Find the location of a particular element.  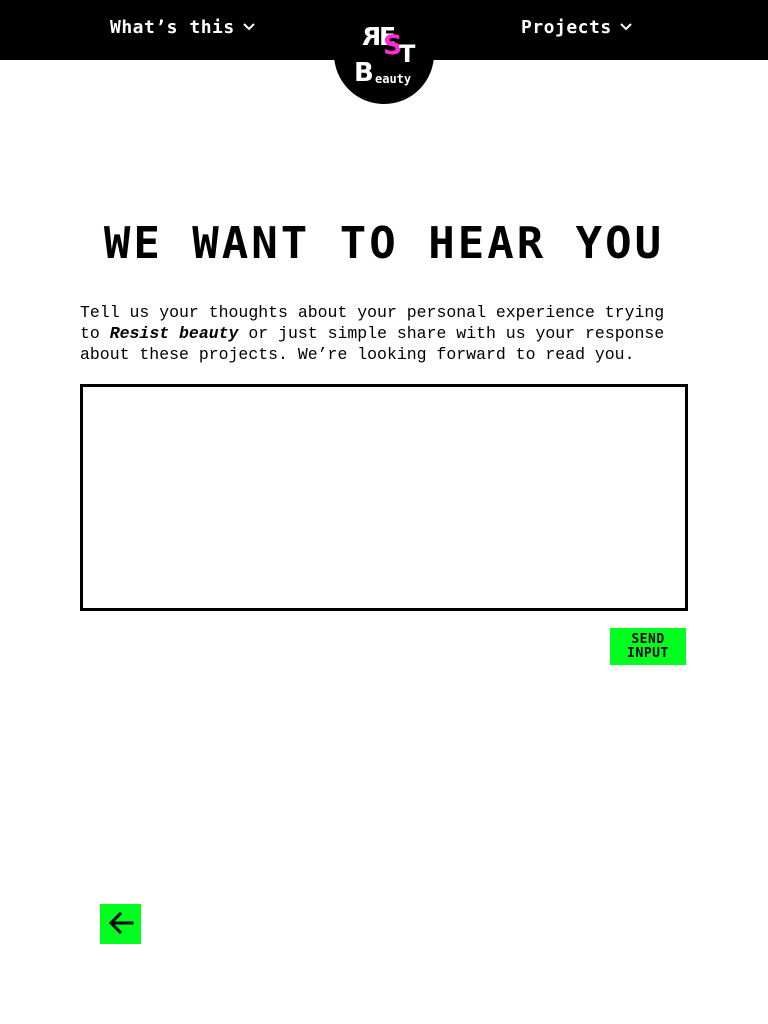

nav-whats-this-label: What’s this is located at coordinates (172, 27).